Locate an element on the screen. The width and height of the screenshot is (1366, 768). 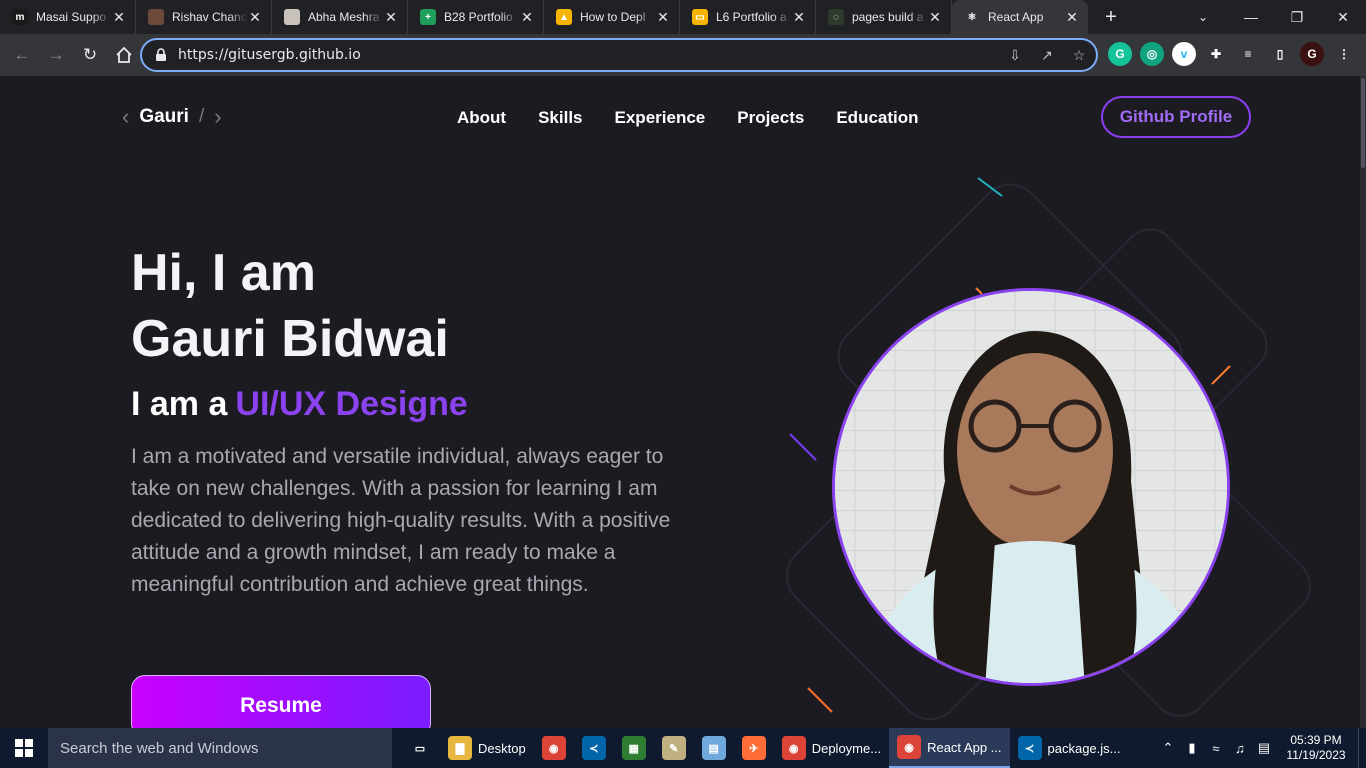
browser-tab: m Masai Suppo ✕ is located at coordinates (68, 17).